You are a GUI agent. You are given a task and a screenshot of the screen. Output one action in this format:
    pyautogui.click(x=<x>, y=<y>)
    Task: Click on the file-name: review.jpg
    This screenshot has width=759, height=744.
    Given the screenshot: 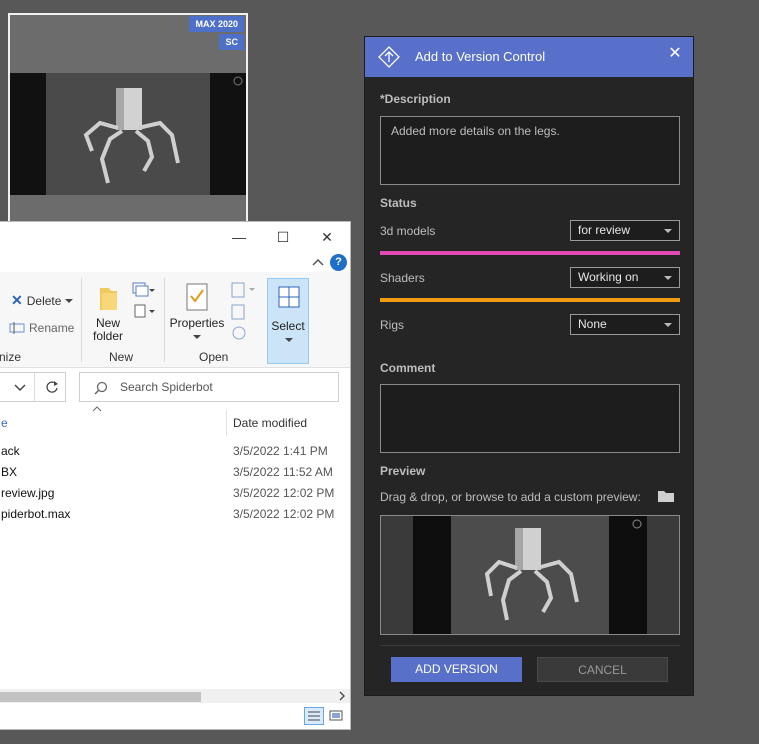 What is the action you would take?
    pyautogui.click(x=28, y=493)
    